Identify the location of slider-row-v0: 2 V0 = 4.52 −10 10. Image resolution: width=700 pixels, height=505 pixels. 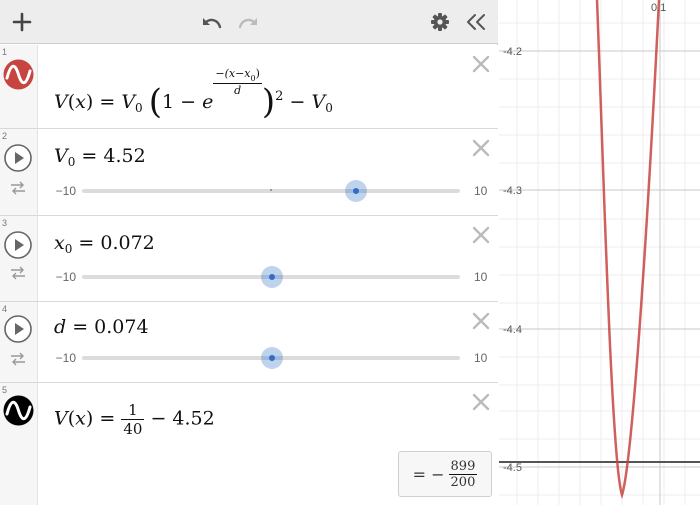
(249, 172).